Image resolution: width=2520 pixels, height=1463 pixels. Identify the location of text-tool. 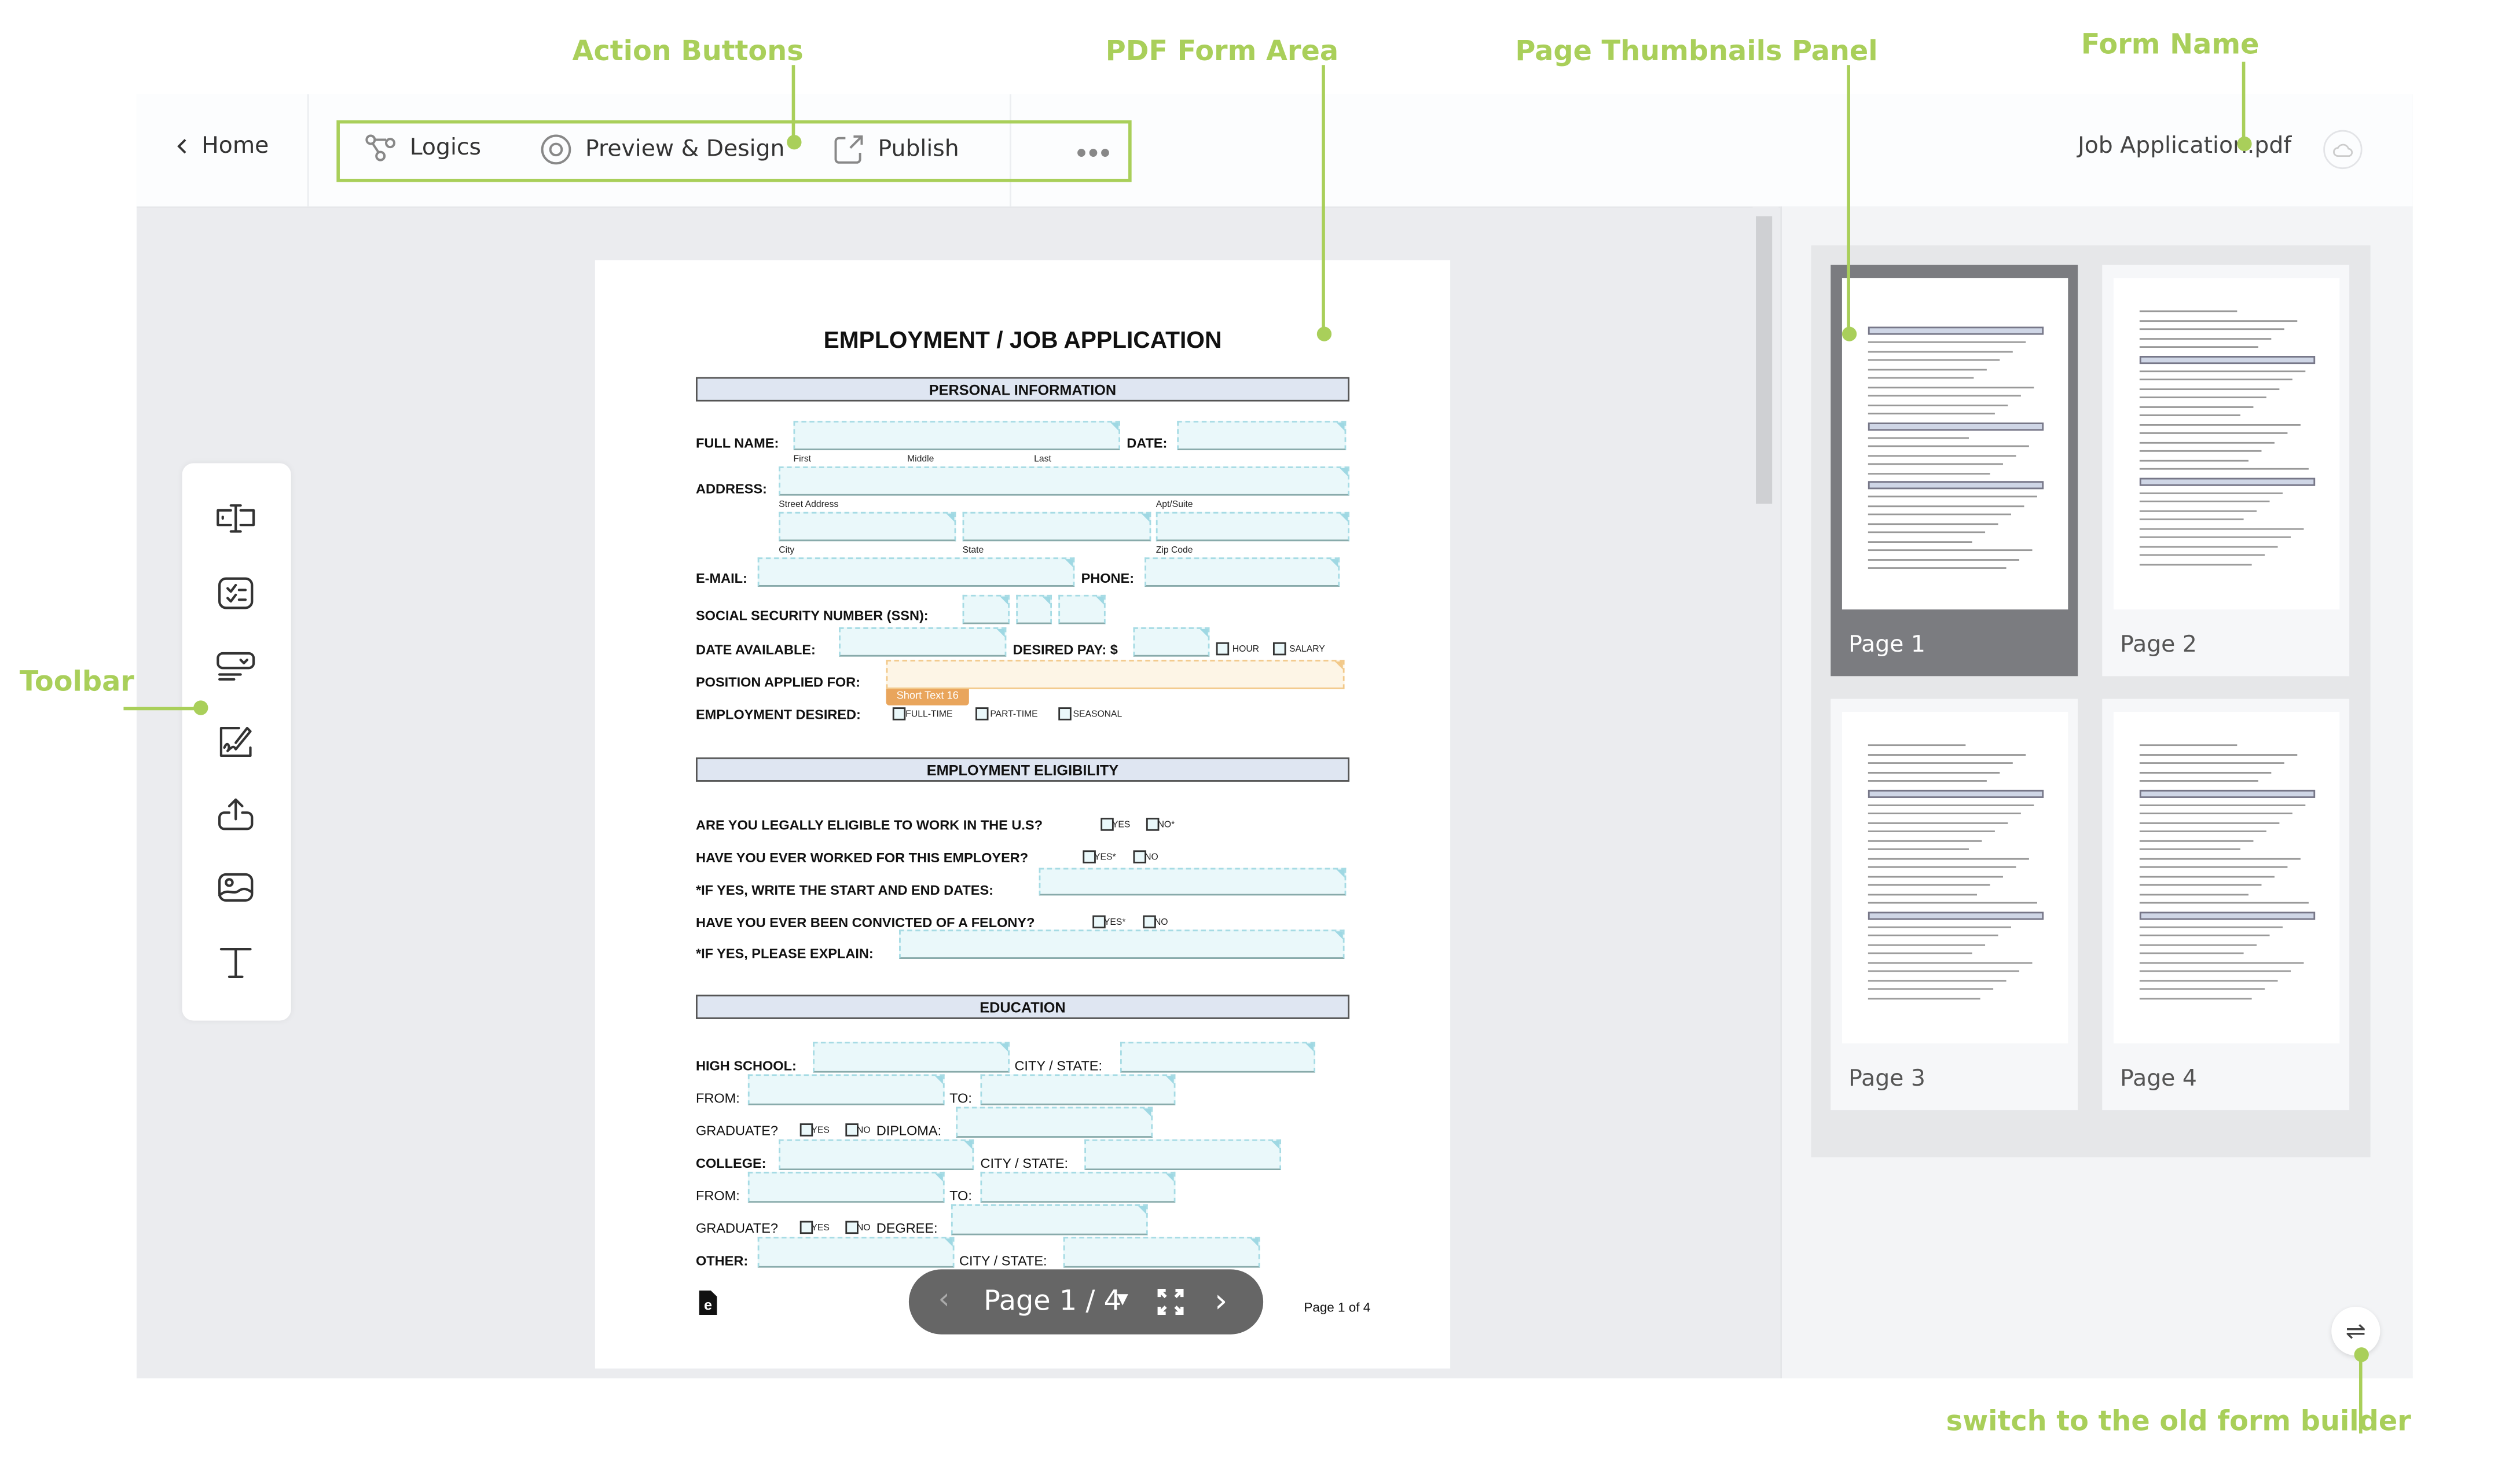
(236, 962).